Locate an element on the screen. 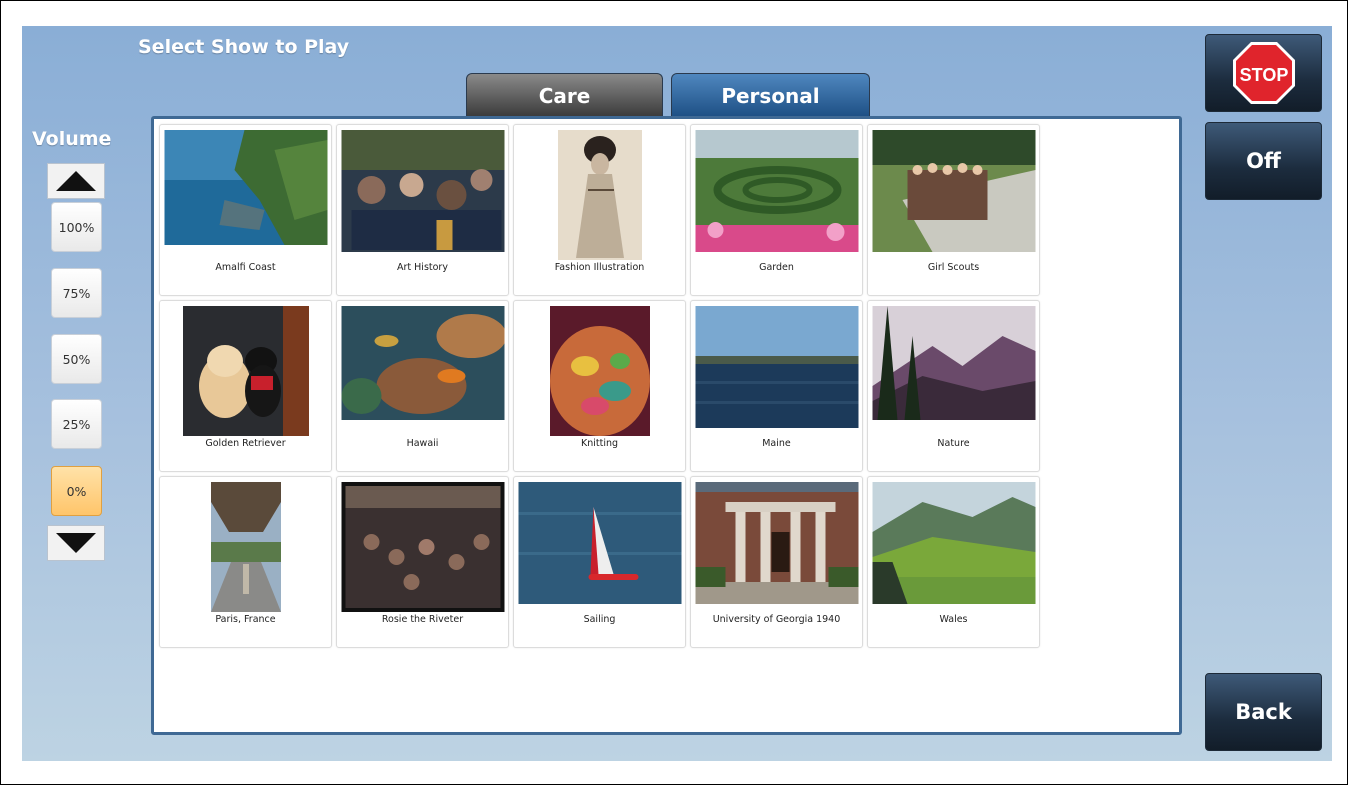 Image resolution: width=1348 pixels, height=785 pixels. show-card-paris-france: Paris, France is located at coordinates (245, 562).